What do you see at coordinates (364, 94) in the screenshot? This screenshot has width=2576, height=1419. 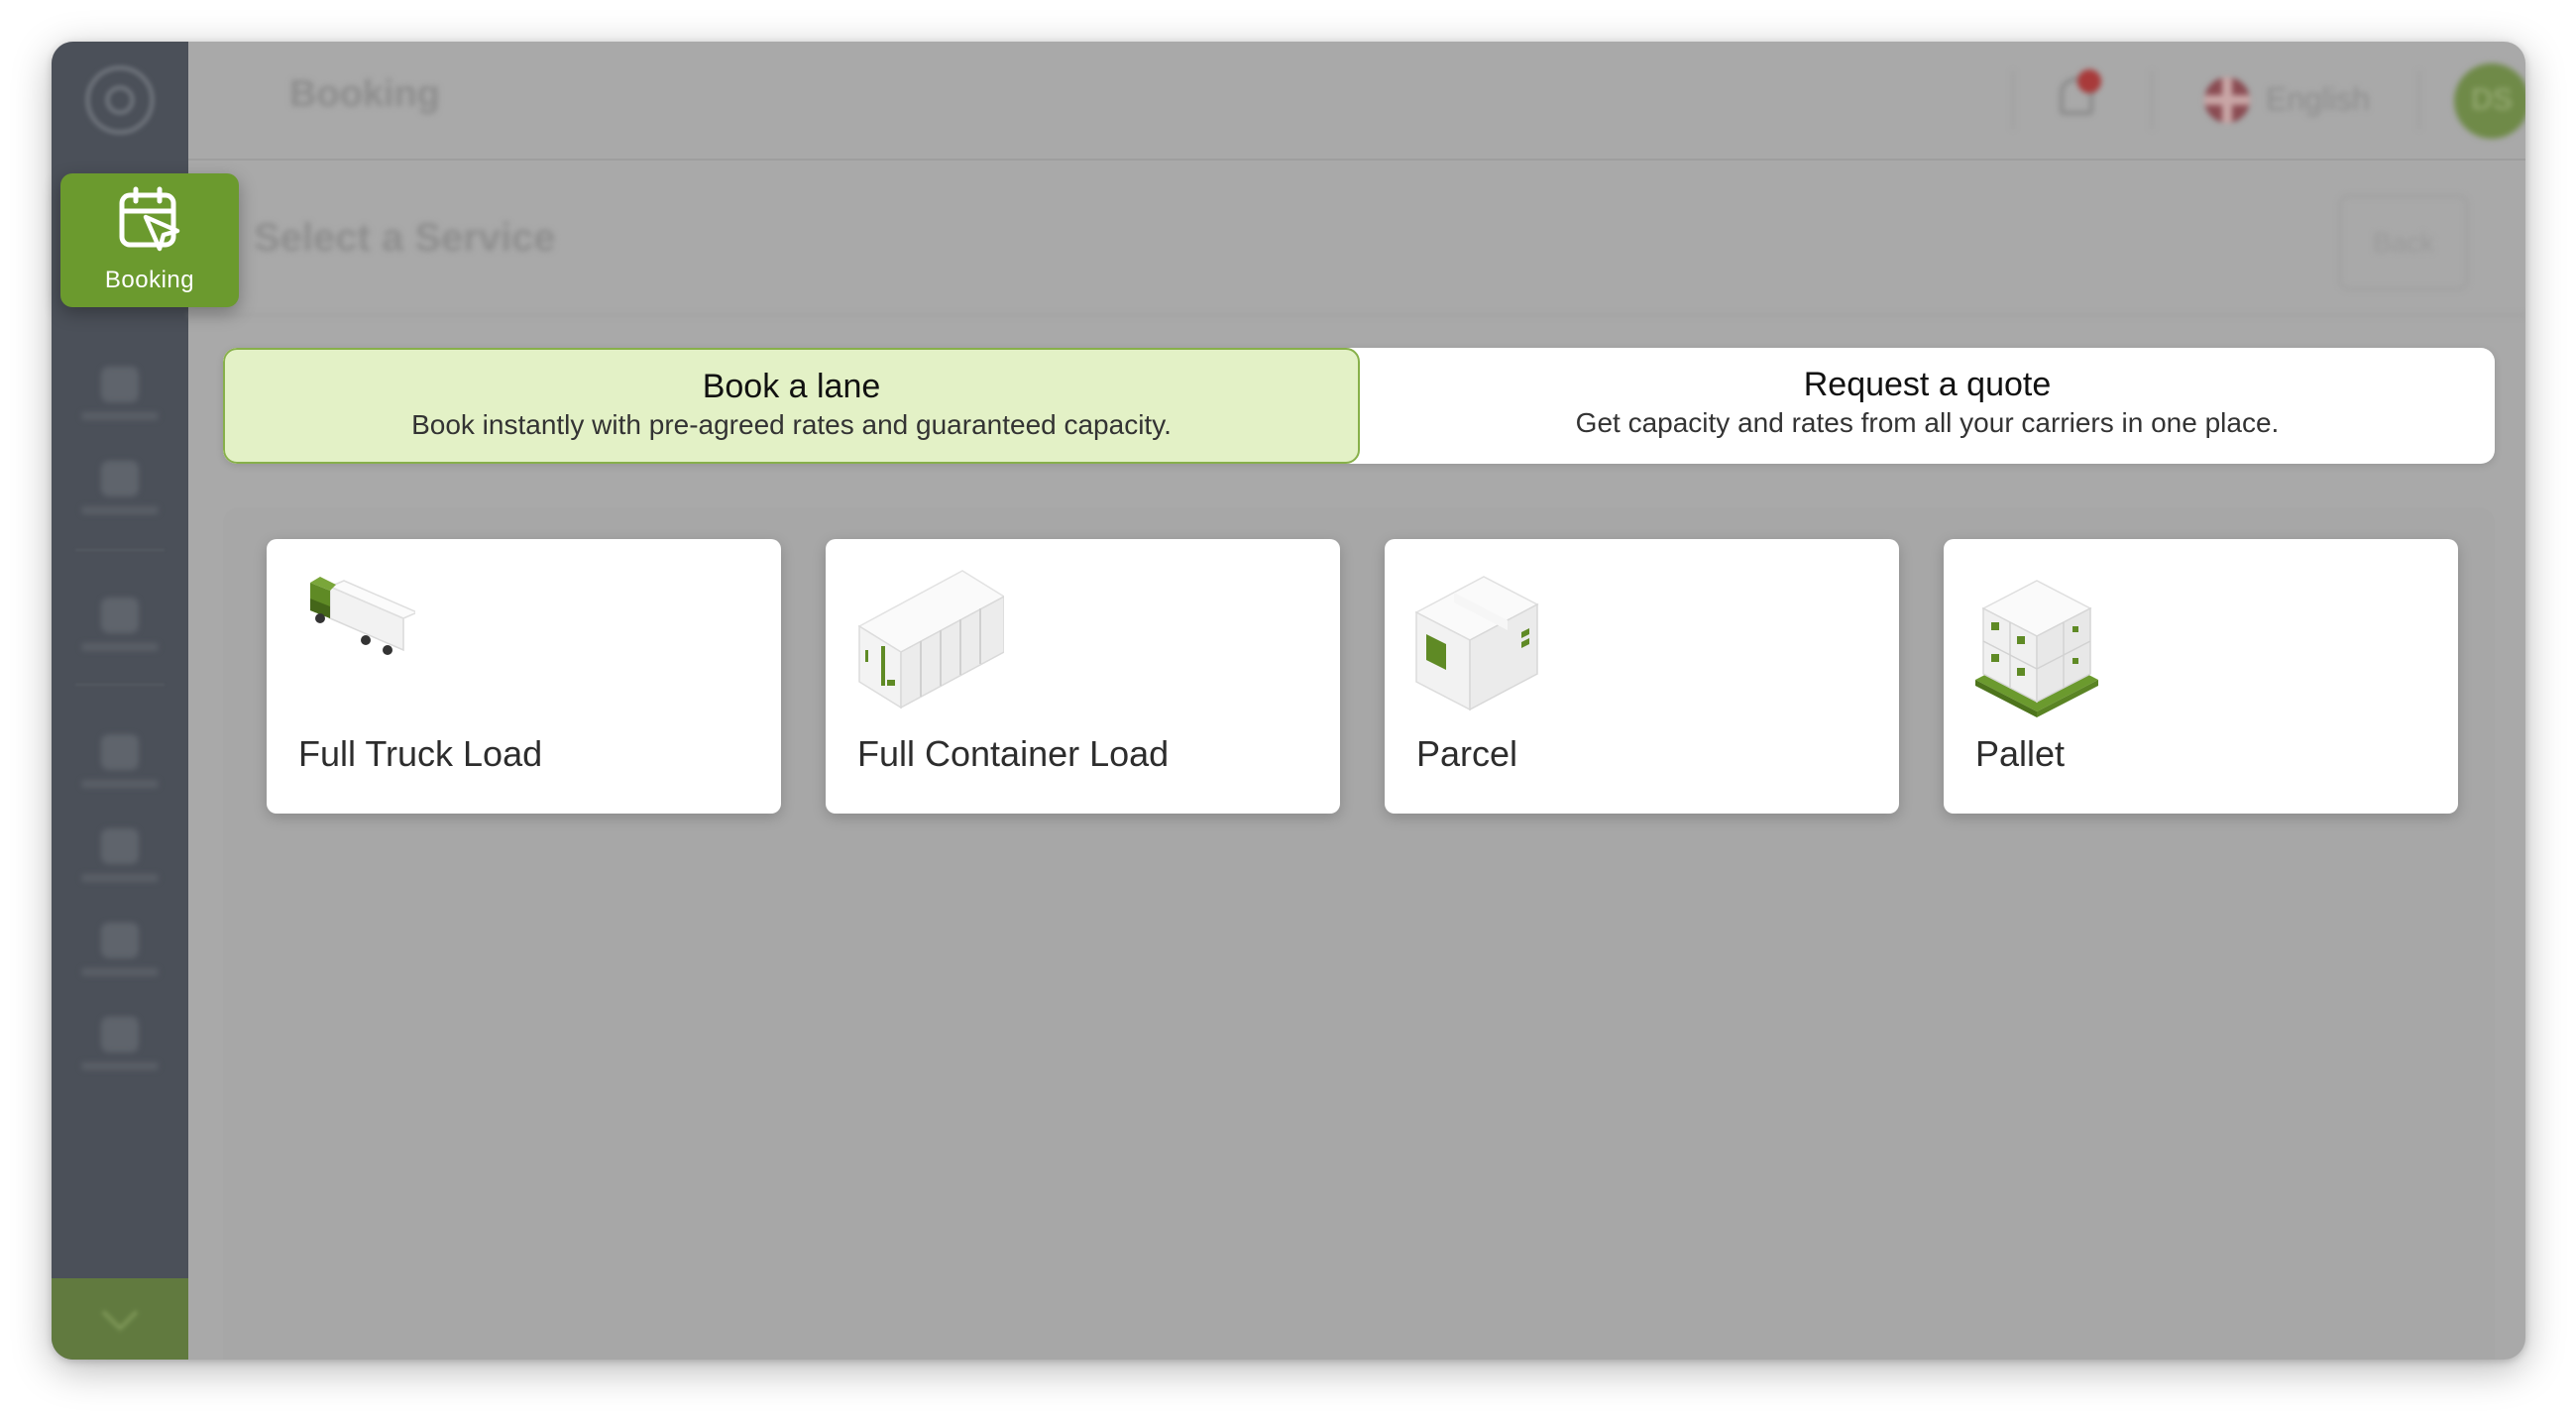 I see `page-title: Booking` at bounding box center [364, 94].